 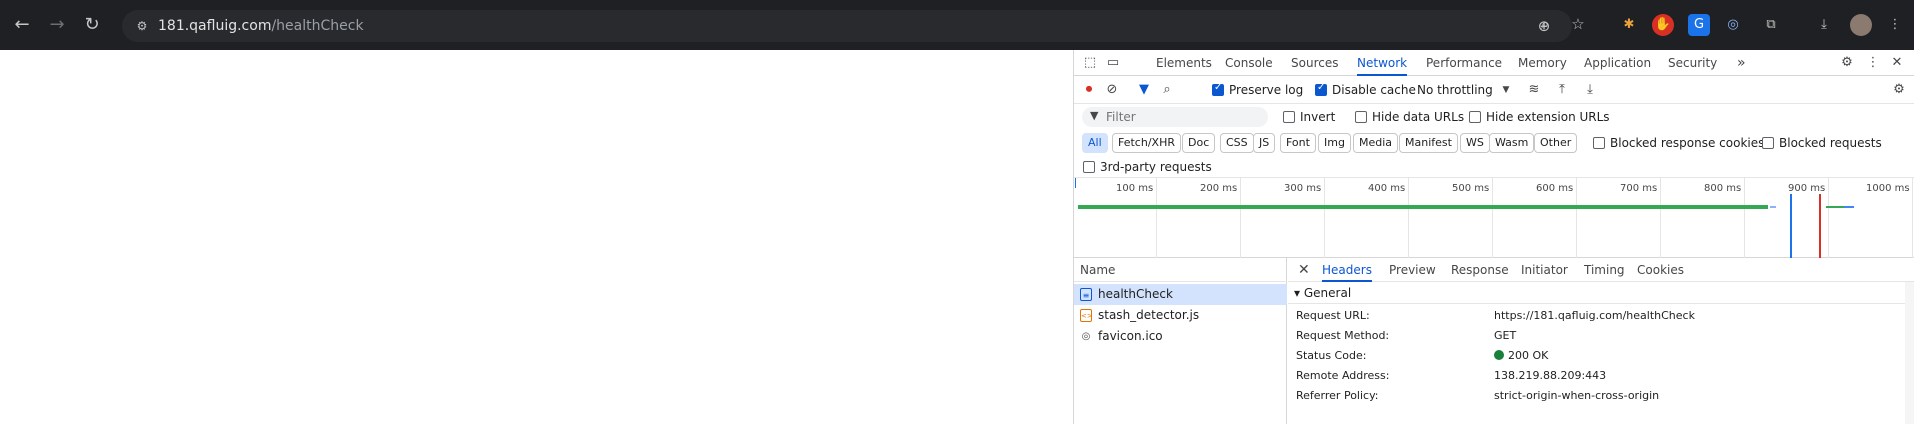 I want to click on tab-initiator: Initiator, so click(x=1544, y=270).